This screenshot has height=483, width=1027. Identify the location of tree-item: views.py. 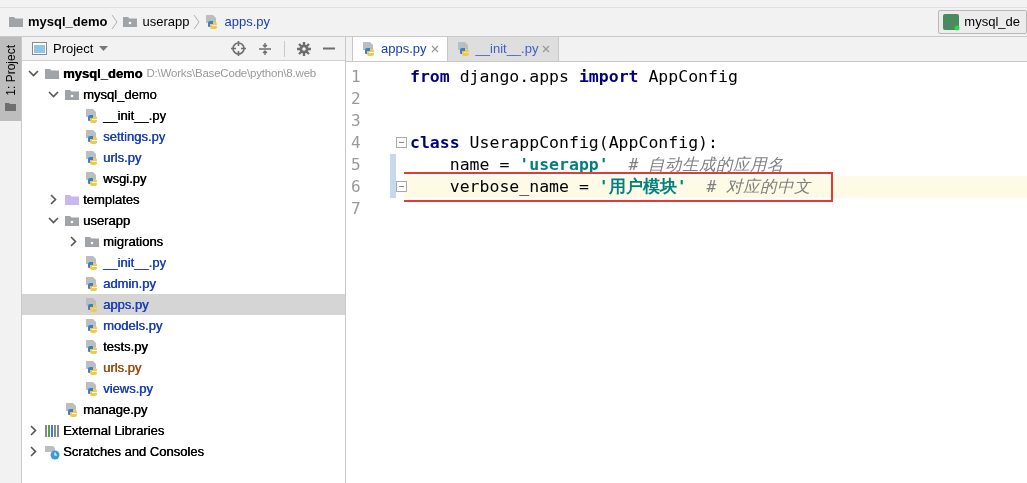
(183, 388).